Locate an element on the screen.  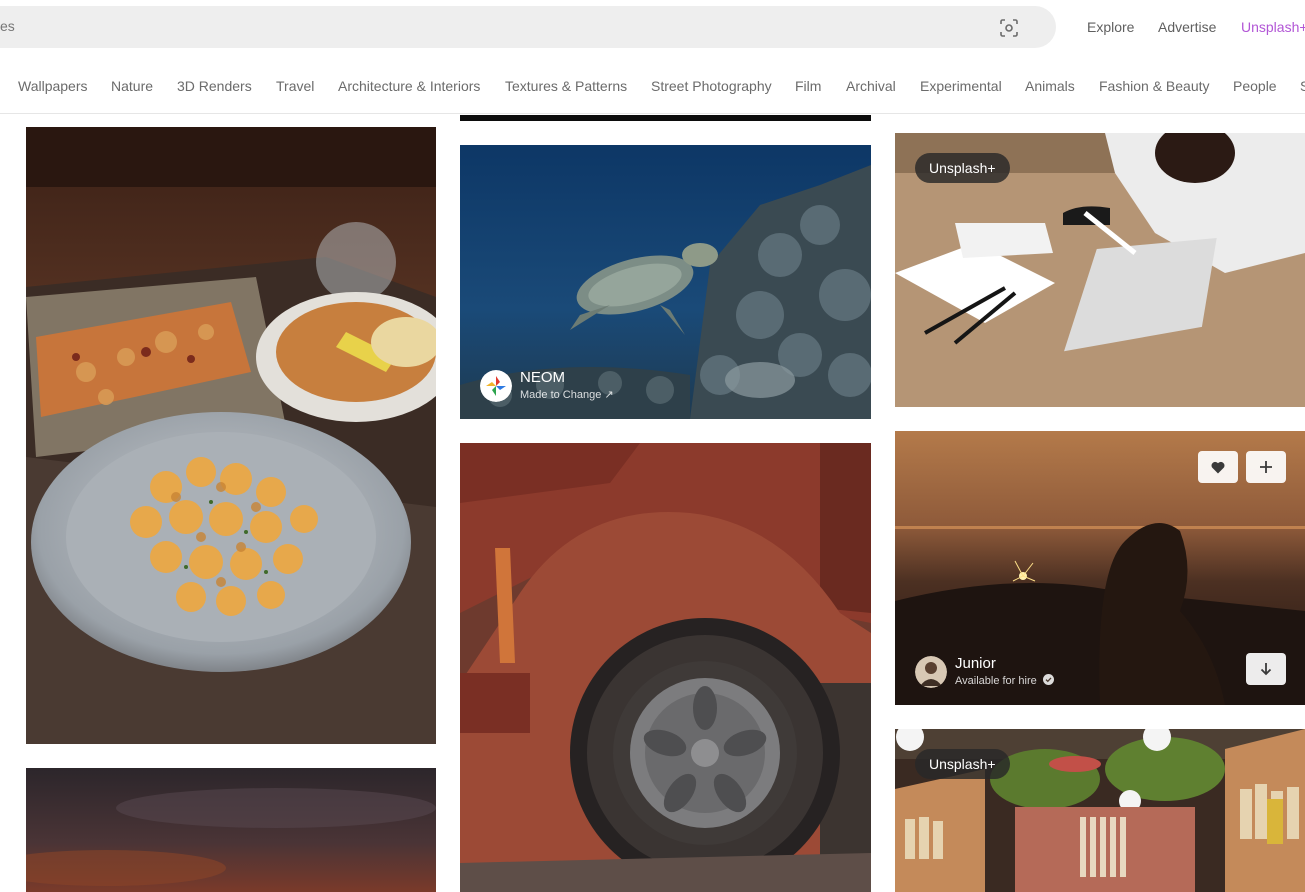
add-to-collection-button is located at coordinates (1266, 467).